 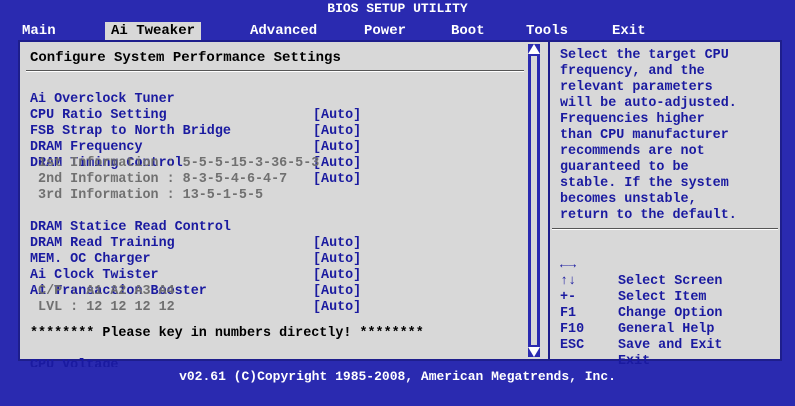 What do you see at coordinates (102, 307) in the screenshot?
I see `info-lvl: LVL : 12 12 12 12` at bounding box center [102, 307].